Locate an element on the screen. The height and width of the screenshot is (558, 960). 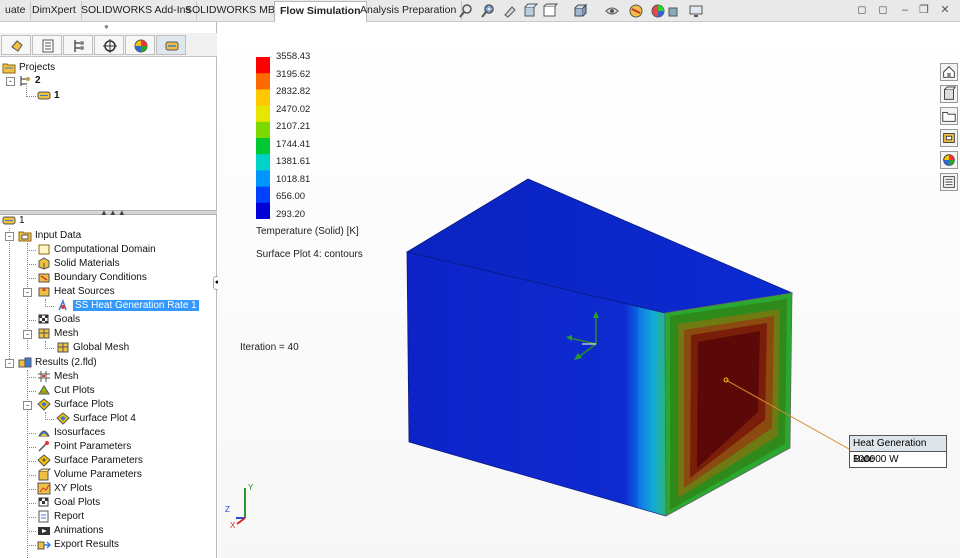
mesh-label: Mesh is located at coordinates (66, 333).